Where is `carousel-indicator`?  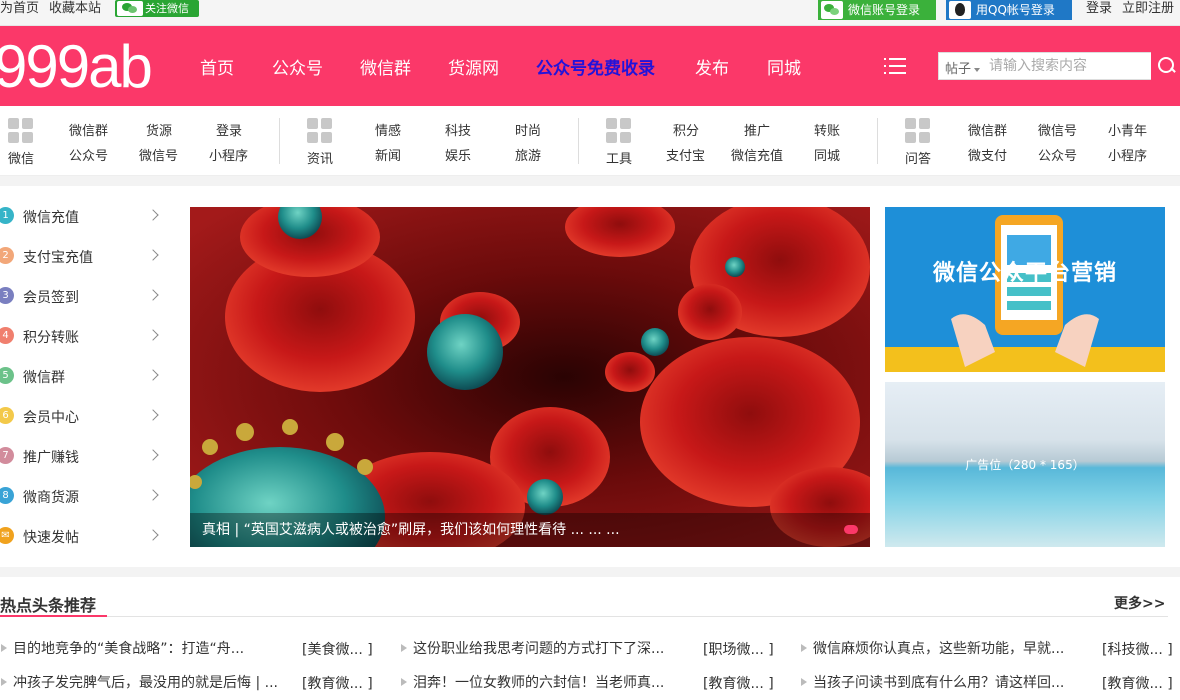
carousel-indicator is located at coordinates (851, 529).